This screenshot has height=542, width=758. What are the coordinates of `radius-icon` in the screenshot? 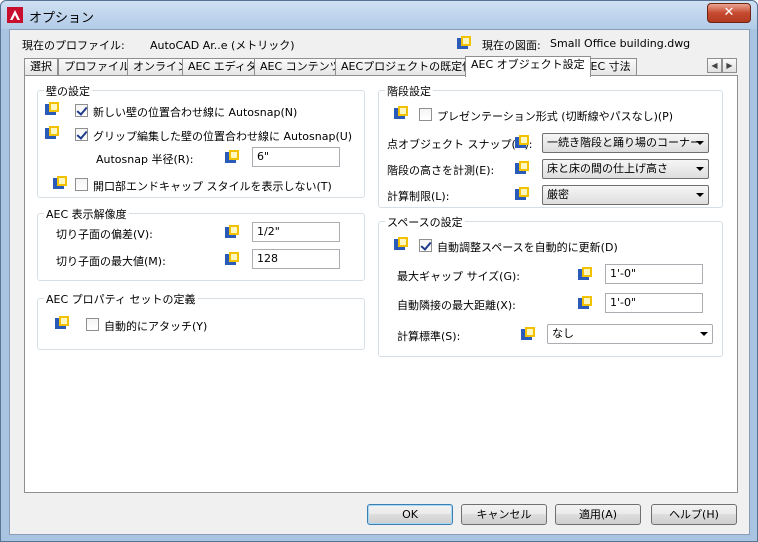 It's located at (232, 156).